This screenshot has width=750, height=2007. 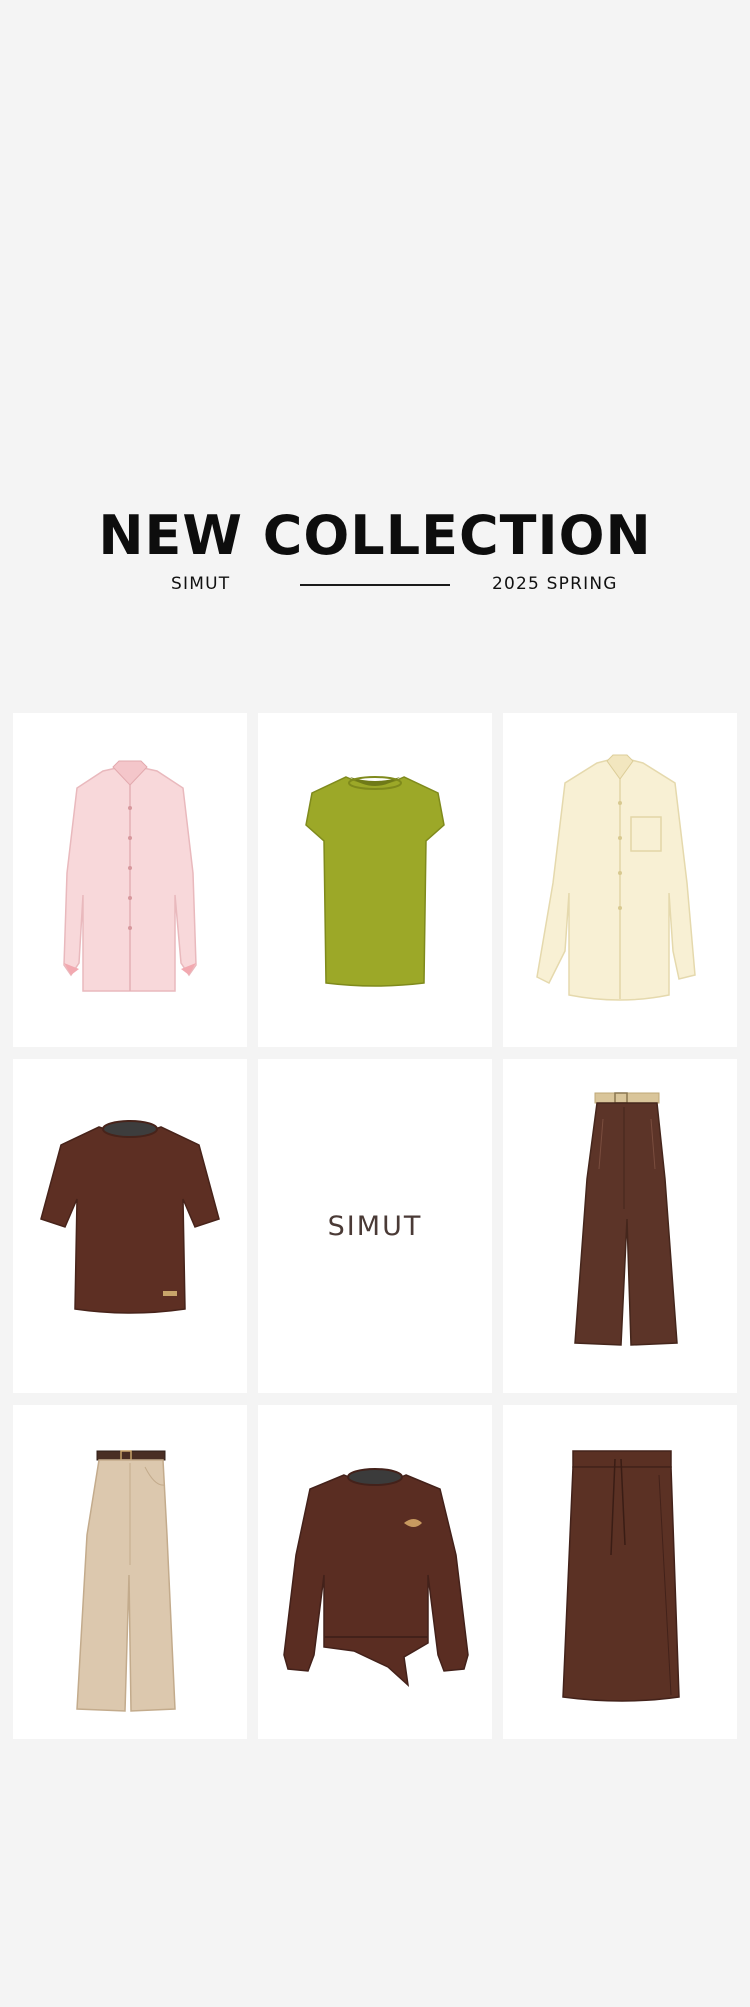 I want to click on product-tile-brown-skirt, so click(x=620, y=1572).